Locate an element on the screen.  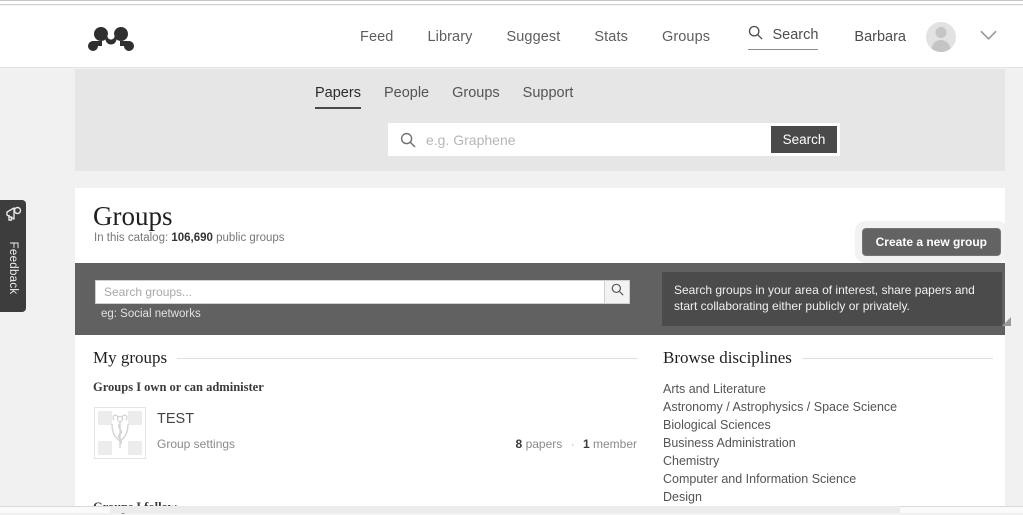
group-search-example: eg: Social networks is located at coordinates (151, 314).